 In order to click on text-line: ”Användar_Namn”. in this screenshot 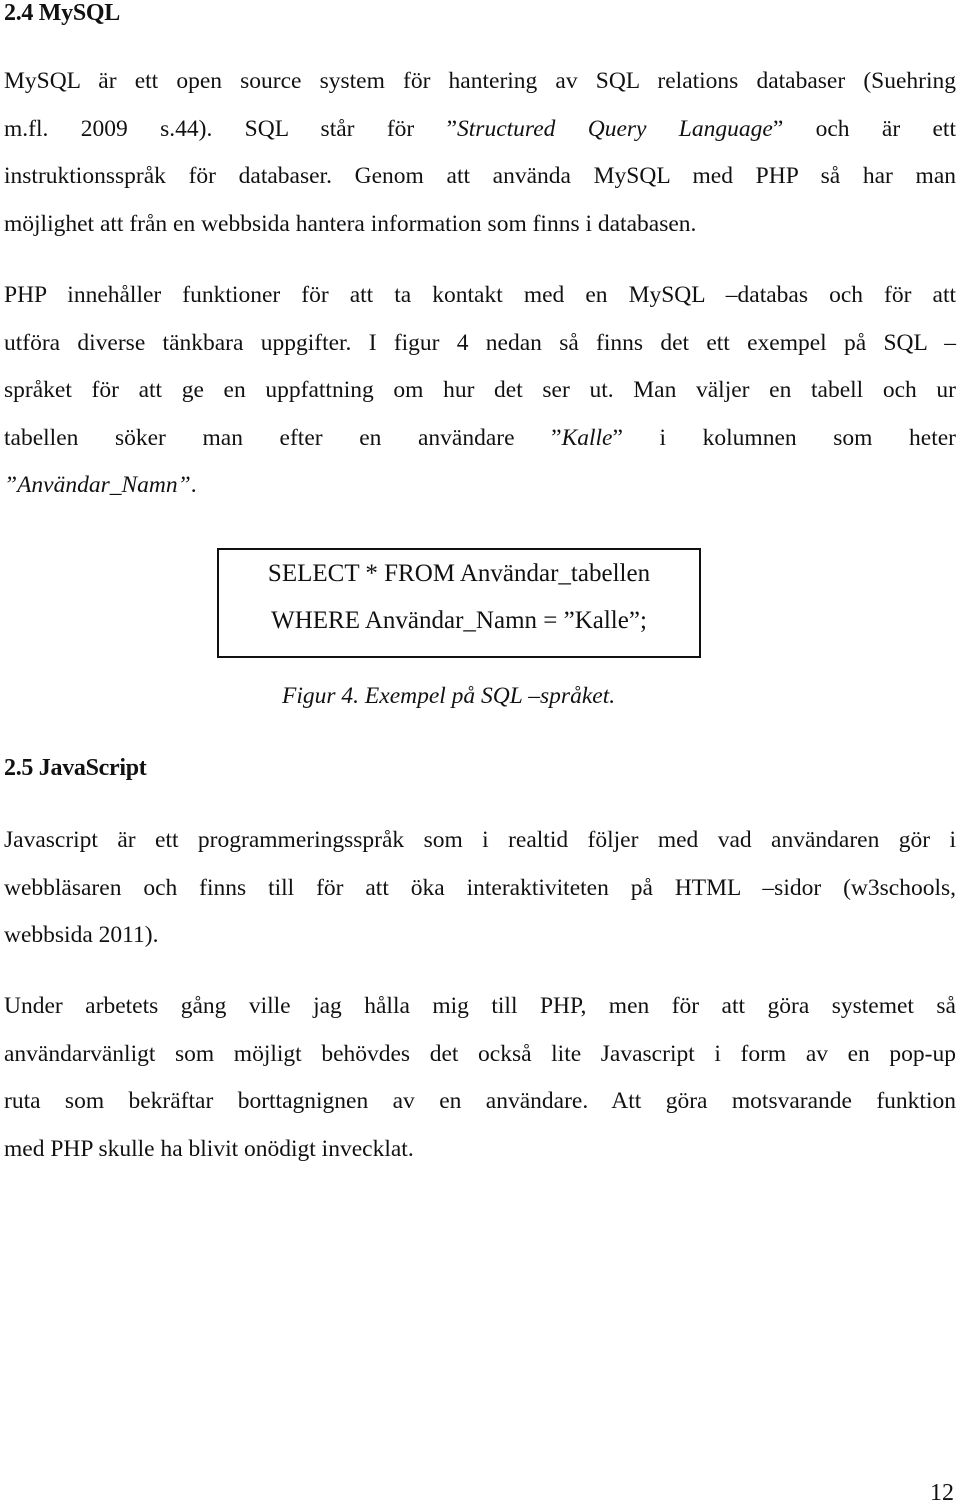, I will do `click(480, 486)`.